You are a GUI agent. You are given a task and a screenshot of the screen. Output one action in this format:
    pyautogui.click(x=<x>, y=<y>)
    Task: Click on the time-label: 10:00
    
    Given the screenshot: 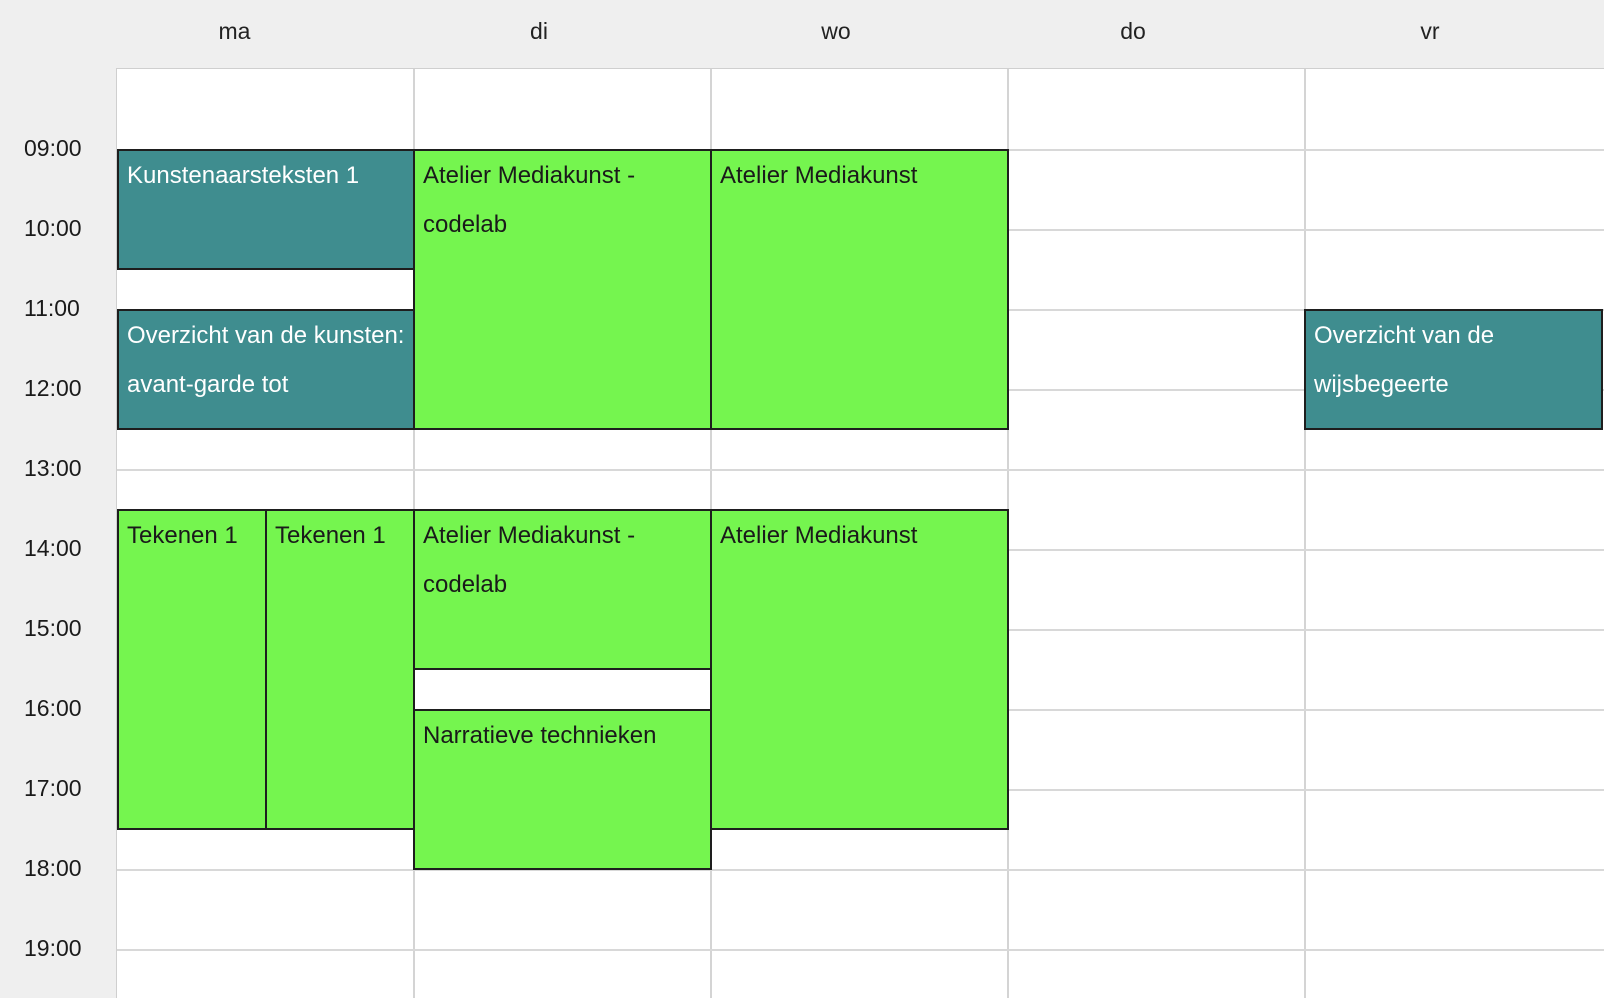 What is the action you would take?
    pyautogui.click(x=53, y=228)
    